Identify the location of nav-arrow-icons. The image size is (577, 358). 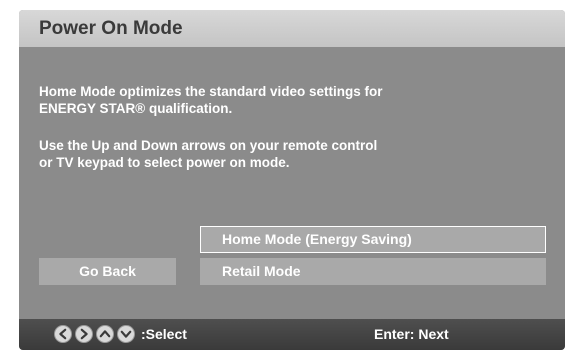
(94, 334).